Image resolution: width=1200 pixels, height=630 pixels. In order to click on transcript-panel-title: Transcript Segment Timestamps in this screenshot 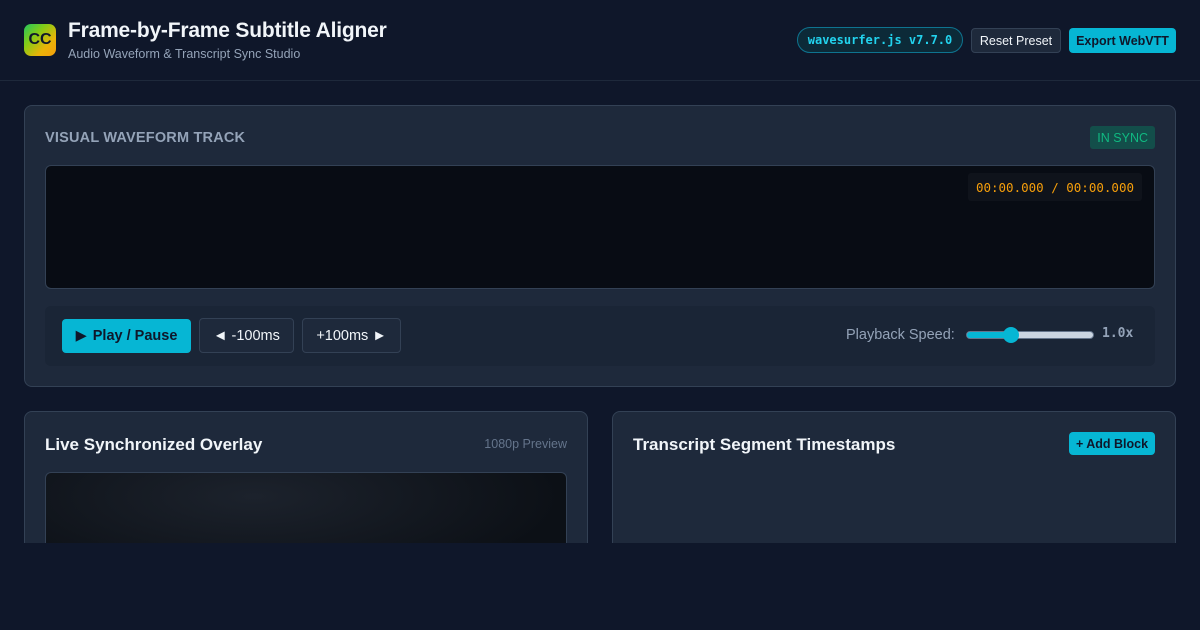, I will do `click(764, 444)`.